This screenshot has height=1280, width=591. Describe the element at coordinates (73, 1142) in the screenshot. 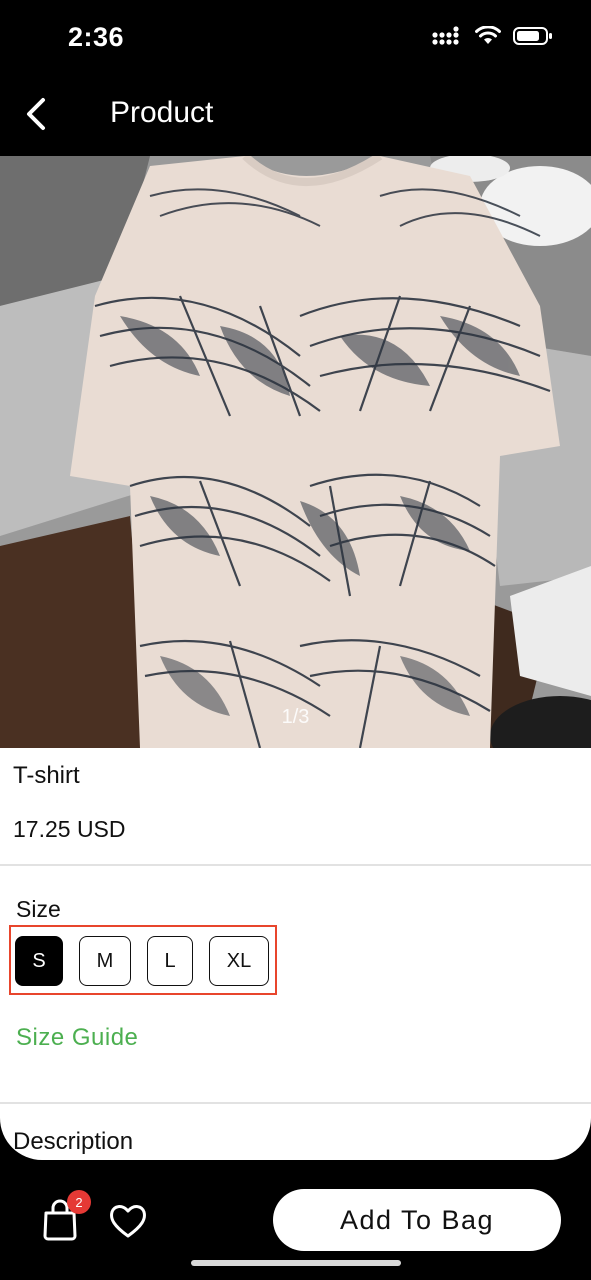

I see `description-label: Description` at that location.